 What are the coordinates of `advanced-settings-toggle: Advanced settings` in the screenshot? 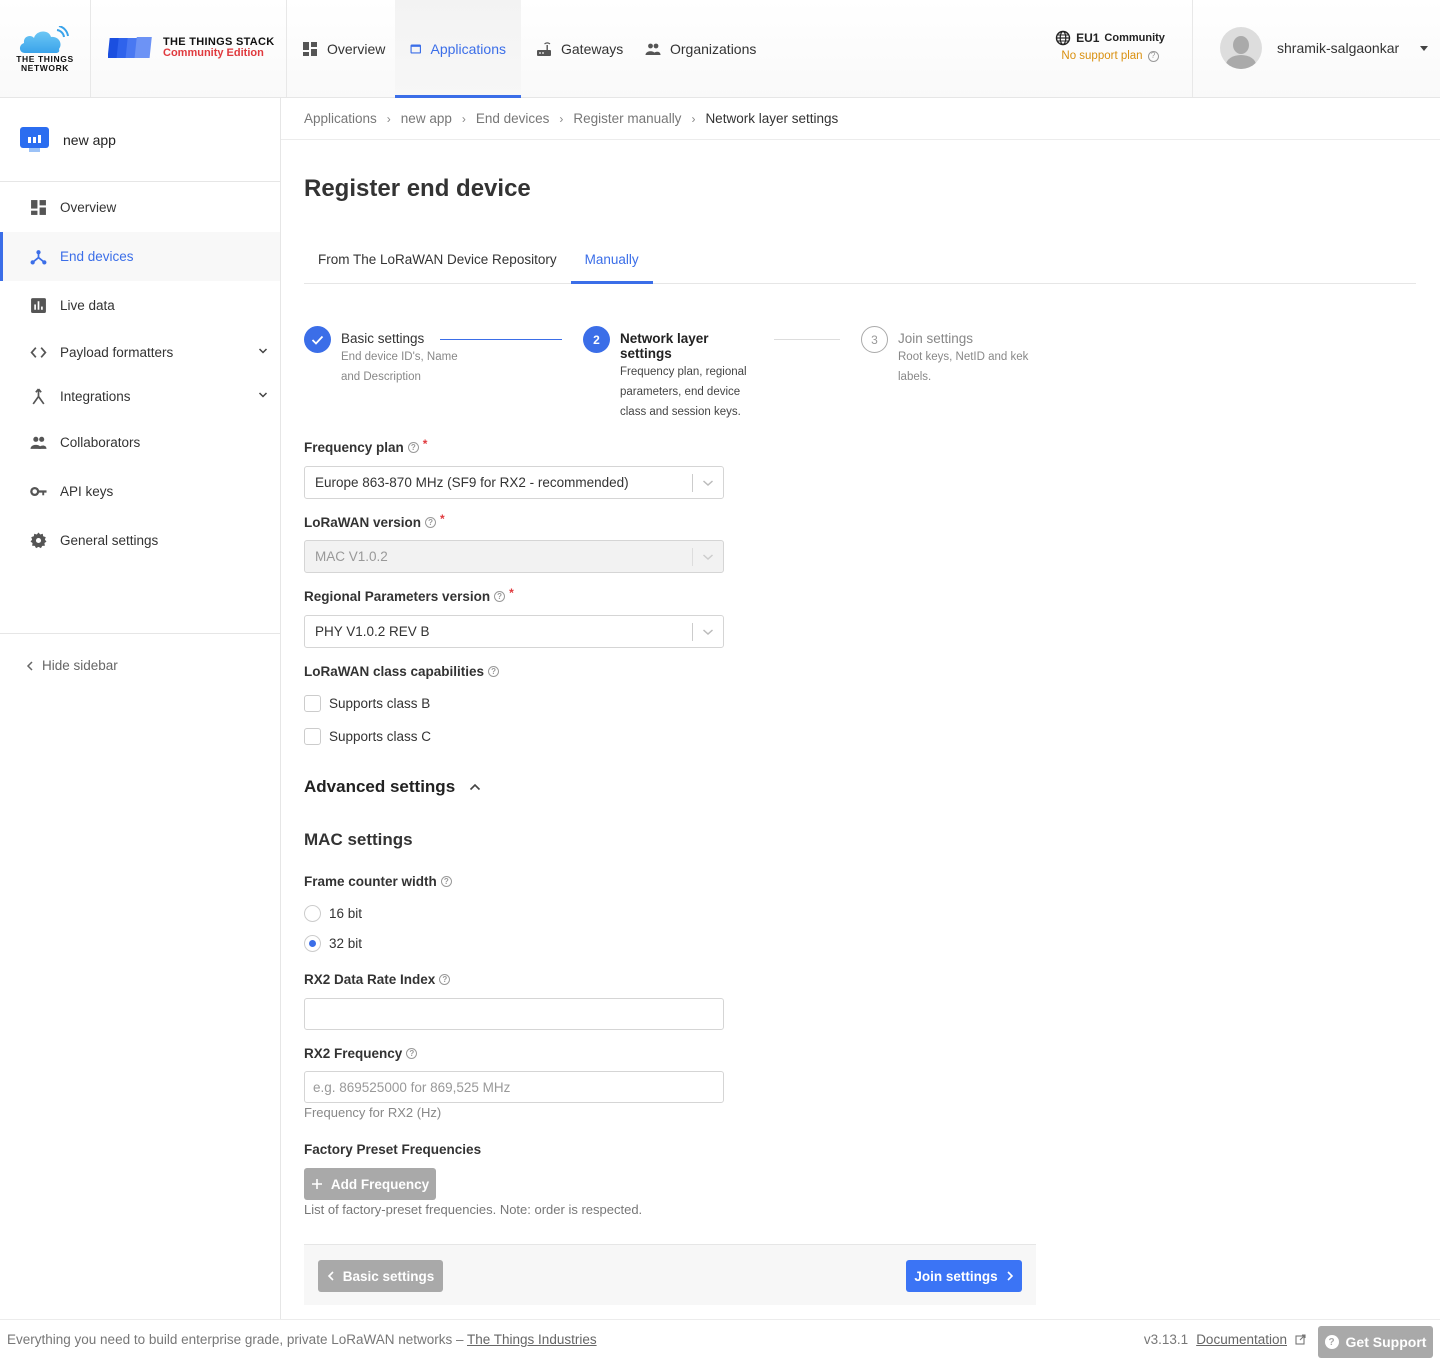 It's located at (392, 787).